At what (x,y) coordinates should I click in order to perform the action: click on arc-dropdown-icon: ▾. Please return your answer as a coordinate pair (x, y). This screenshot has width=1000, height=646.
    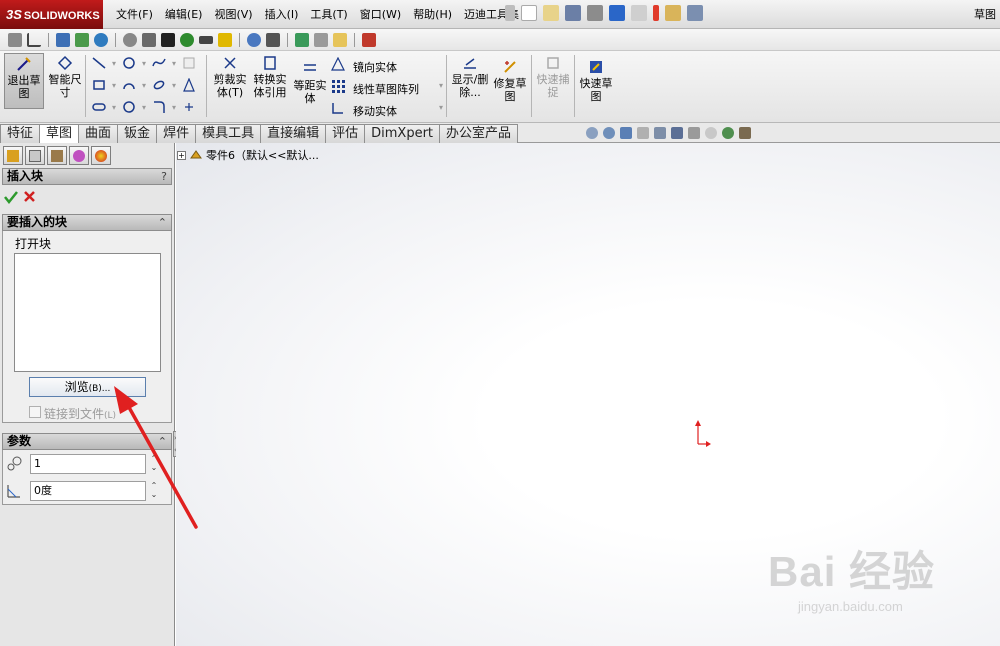
    Looking at the image, I should click on (144, 85).